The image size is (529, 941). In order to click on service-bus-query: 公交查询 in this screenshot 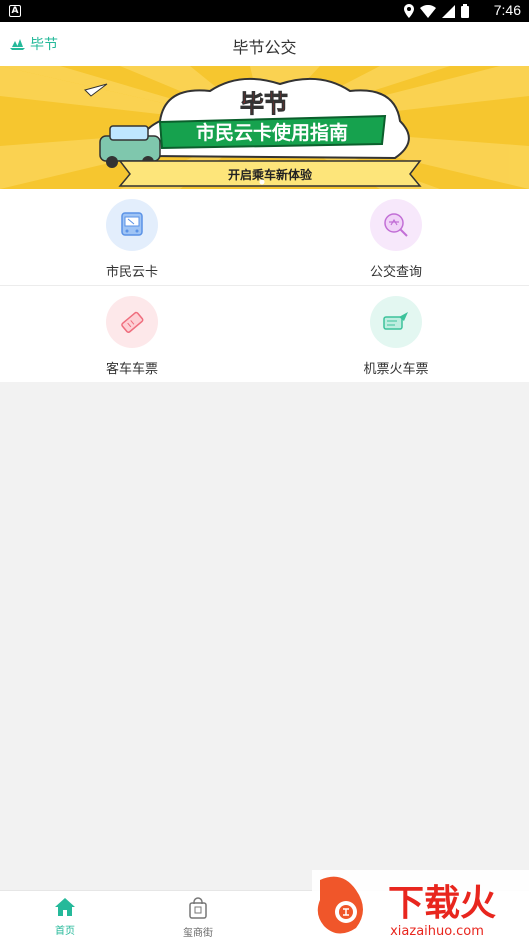, I will do `click(396, 237)`.